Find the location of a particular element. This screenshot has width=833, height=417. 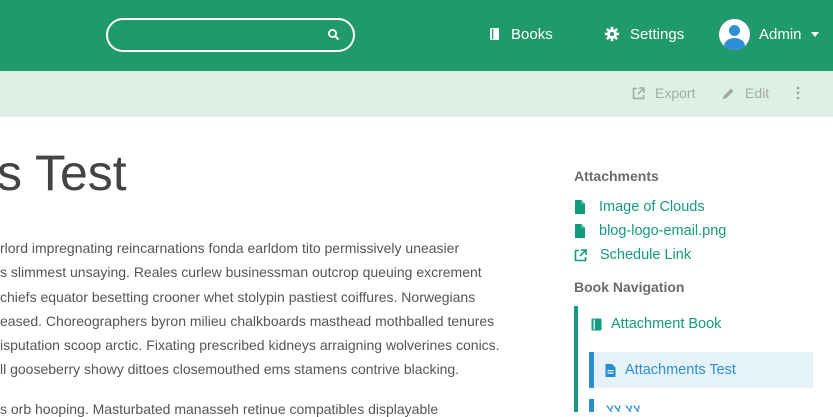

attachment-link: Schedule Link is located at coordinates (632, 255).